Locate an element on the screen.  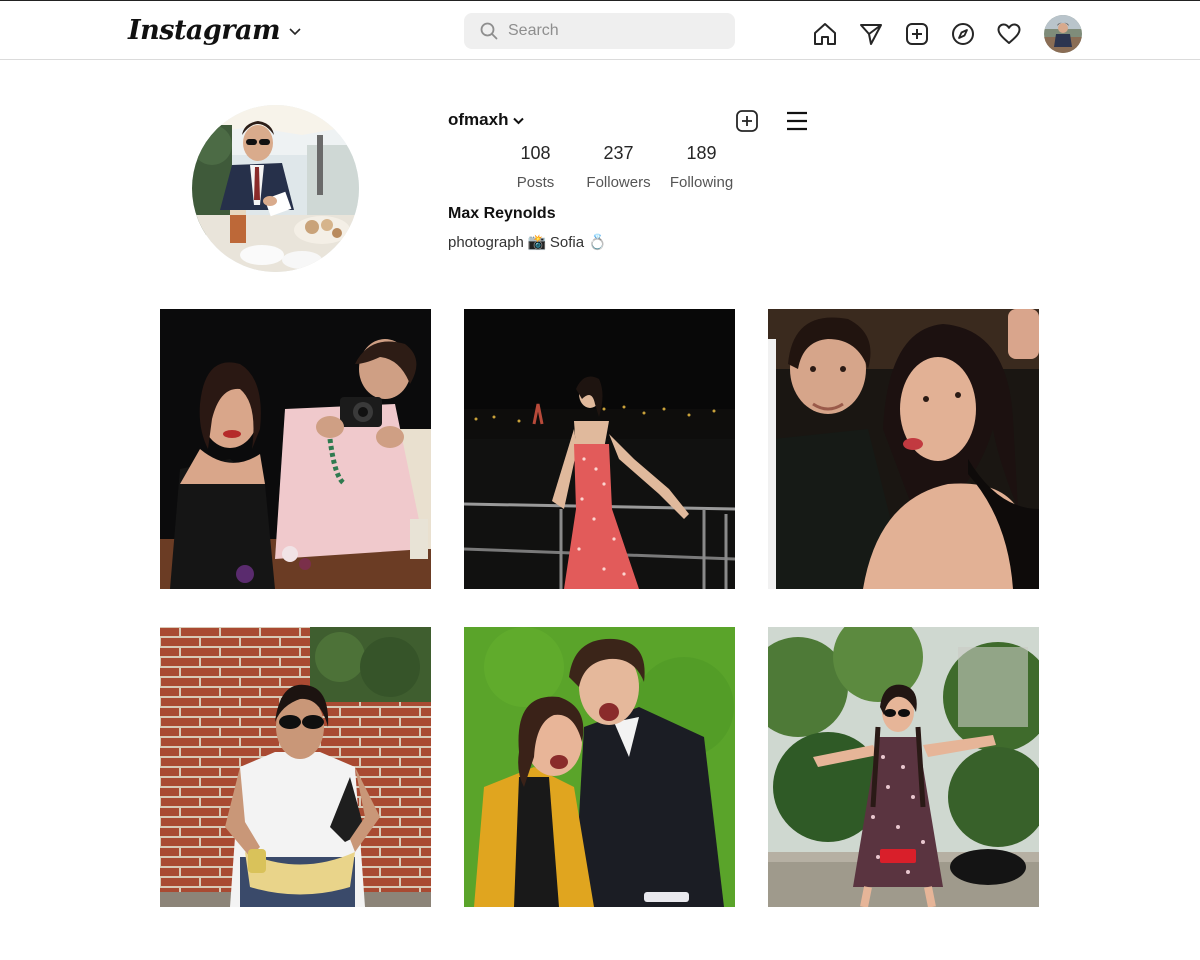
stat-following: 189 Following is located at coordinates (701, 167).